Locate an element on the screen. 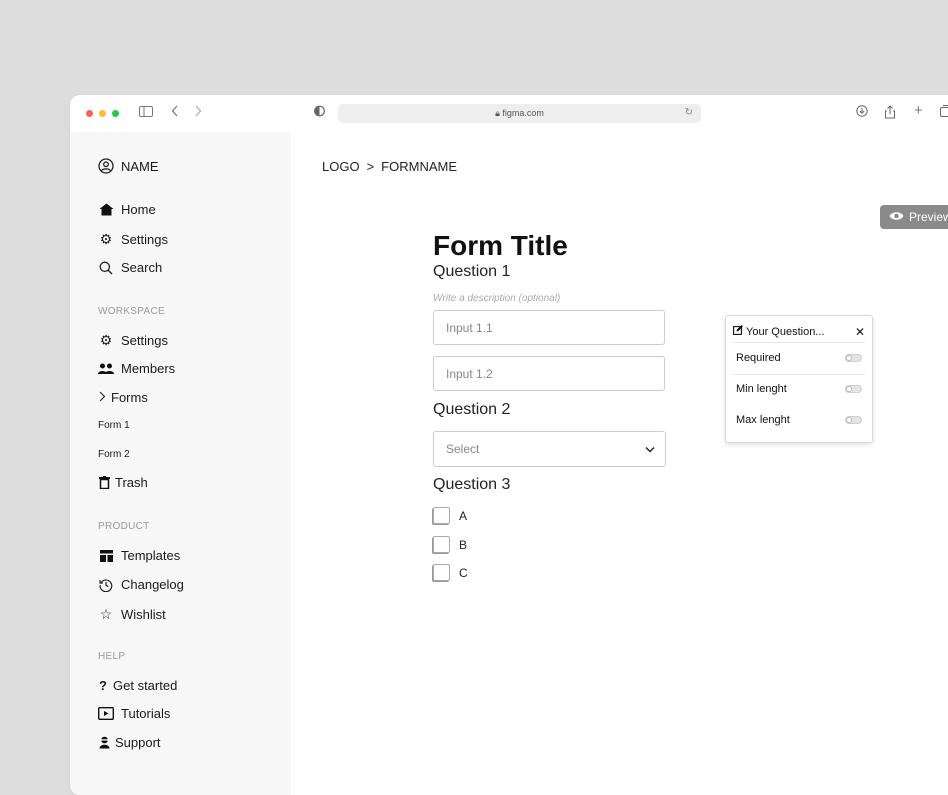 The image size is (948, 795). form-title: Form Title is located at coordinates (500, 246).